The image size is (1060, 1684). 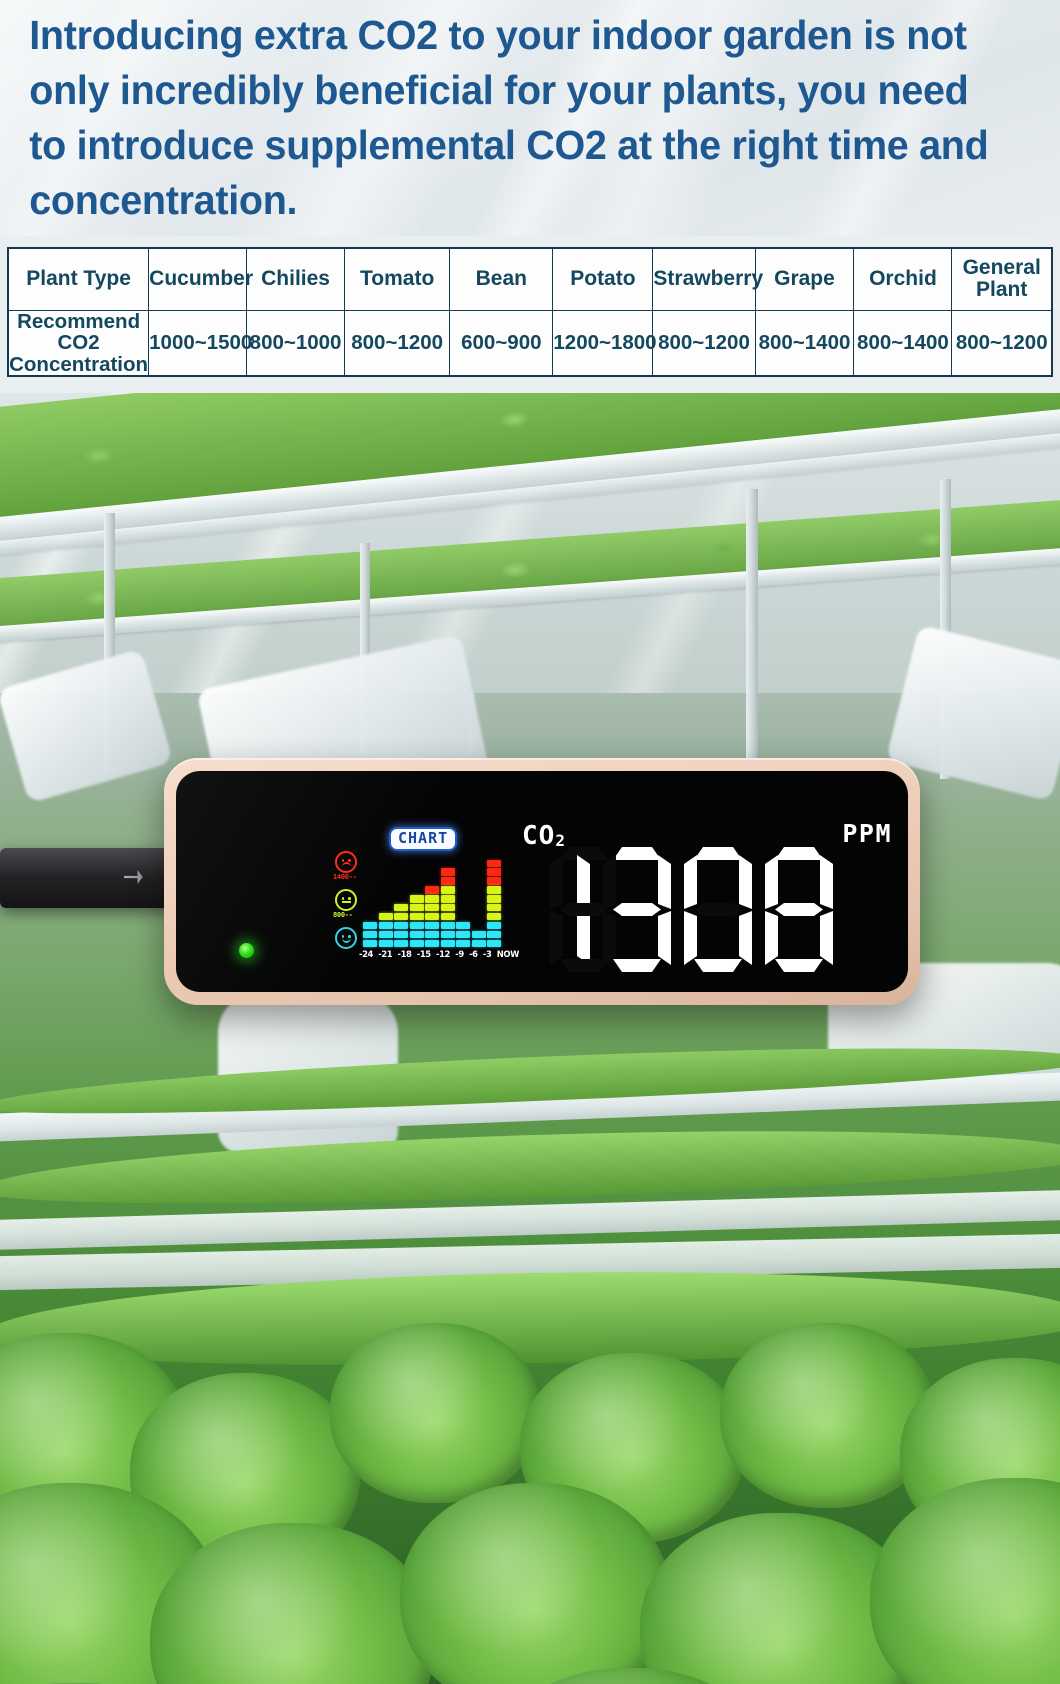 What do you see at coordinates (704, 343) in the screenshot?
I see `table-cell-strawberry: 800~1200` at bounding box center [704, 343].